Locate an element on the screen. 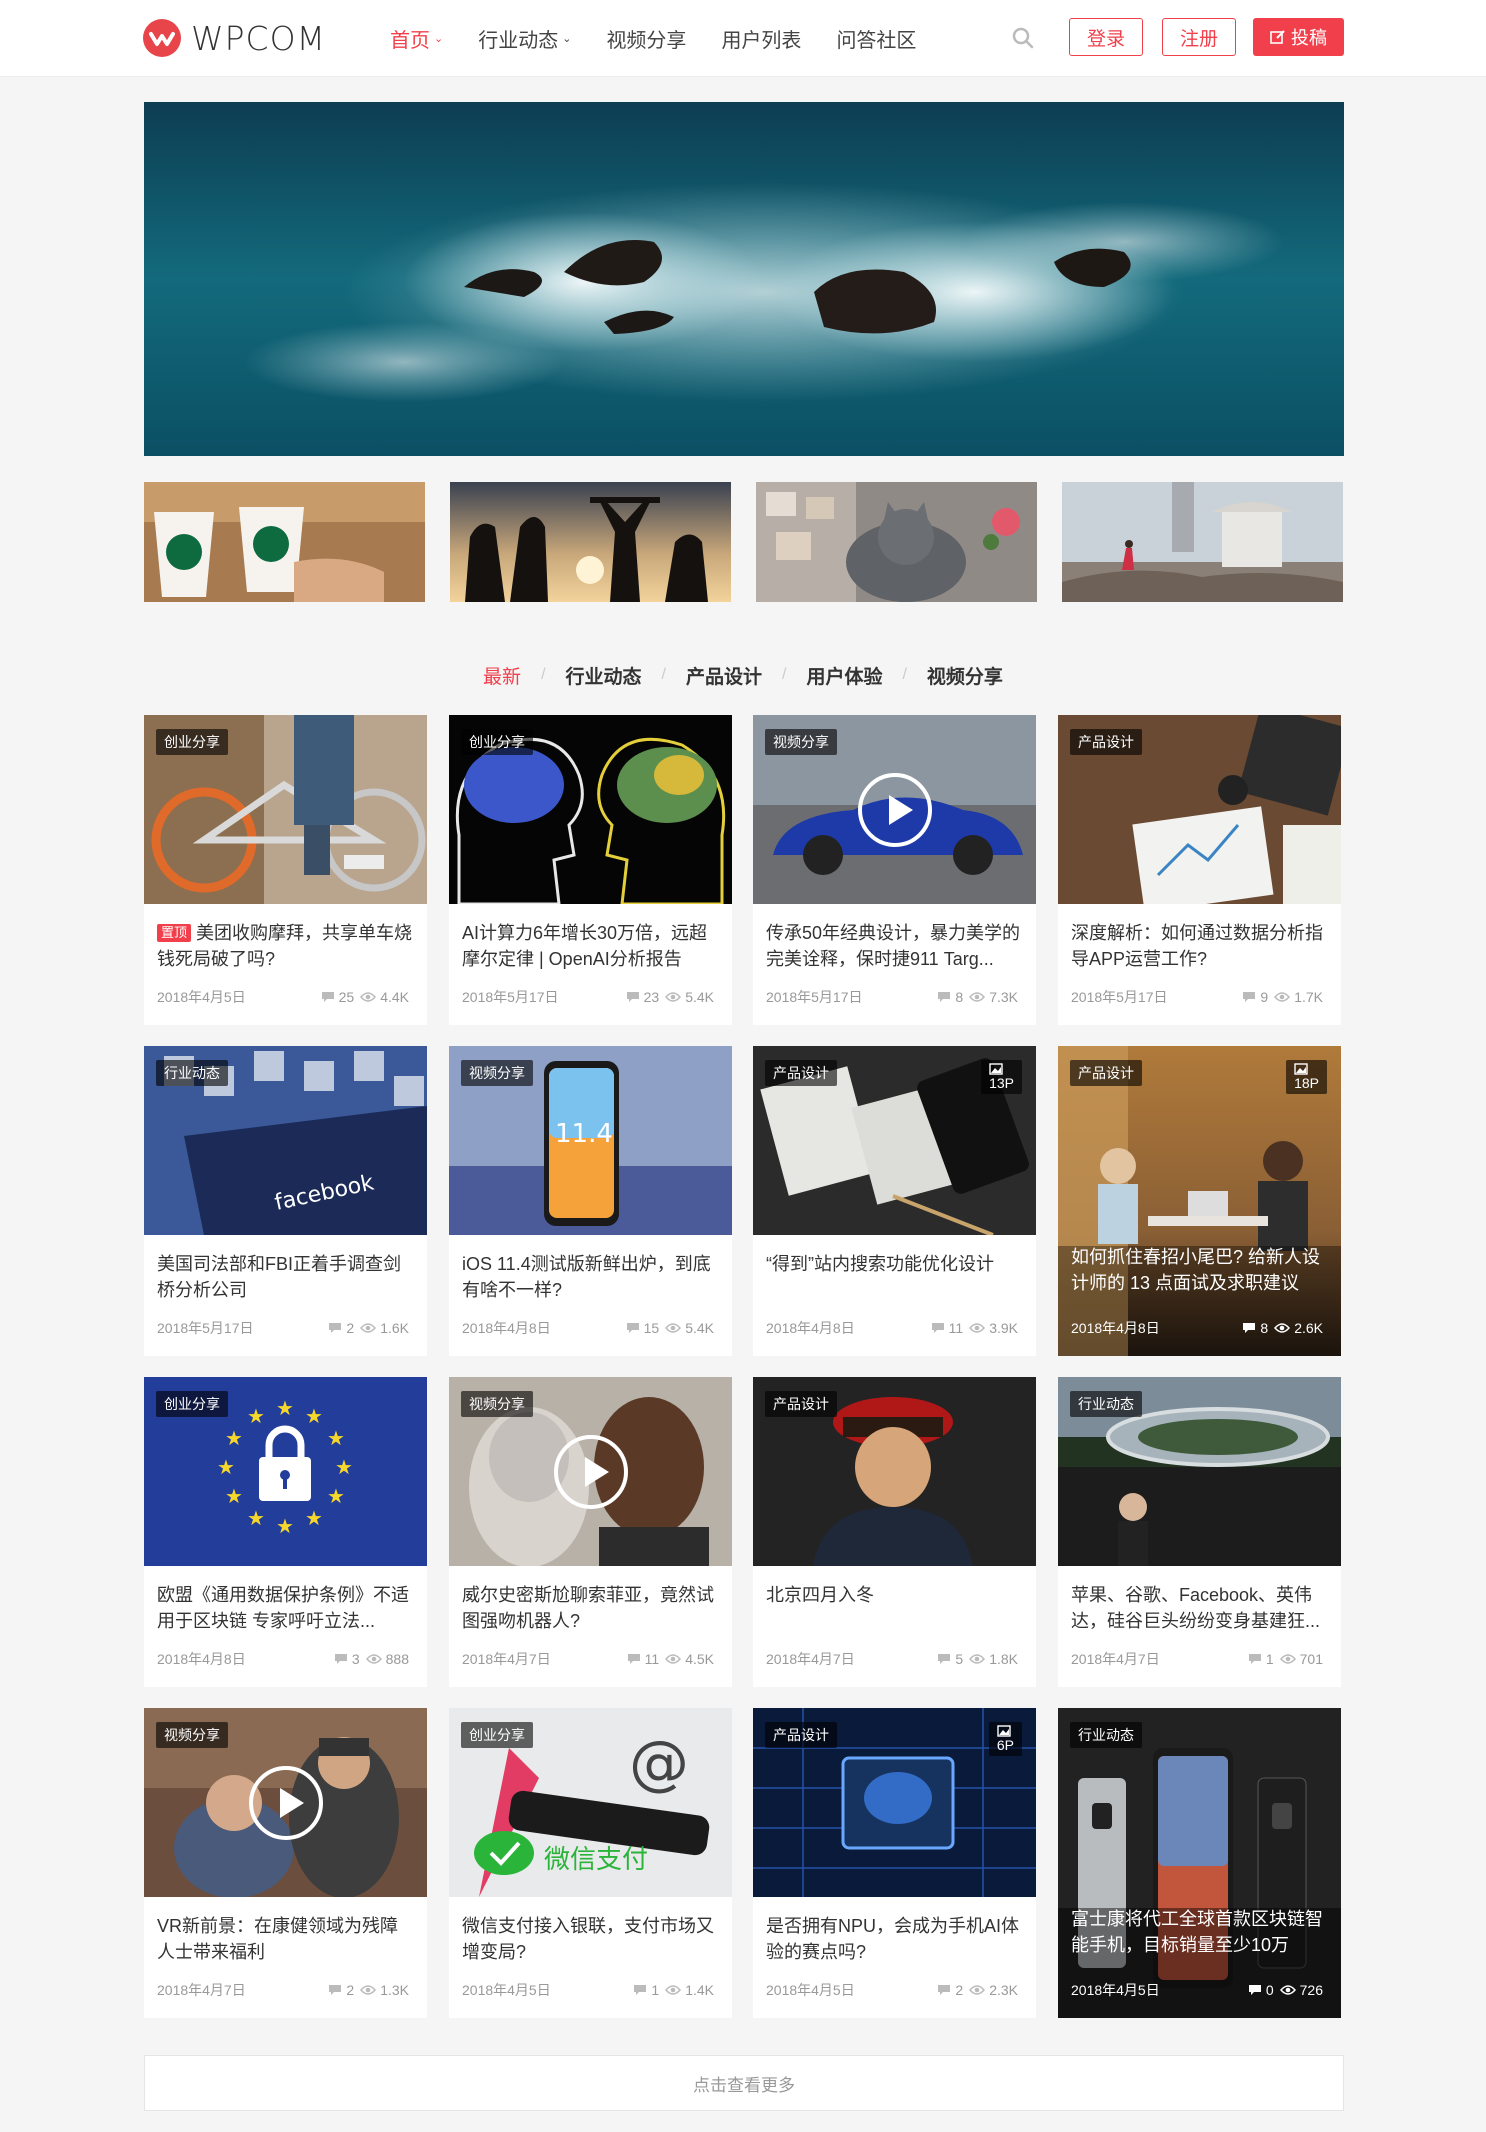 The height and width of the screenshot is (2132, 1486). post-thumbnail: 产品设计 13P is located at coordinates (894, 1140).